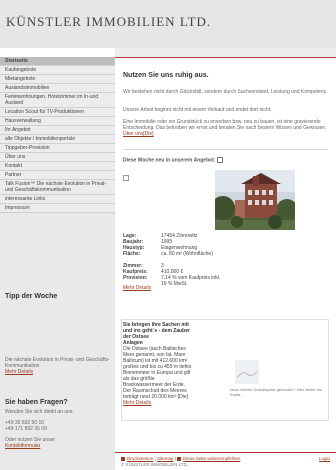 This screenshot has width=336, height=470. I want to click on contact-form-link: Kontaktformular, so click(22, 446).